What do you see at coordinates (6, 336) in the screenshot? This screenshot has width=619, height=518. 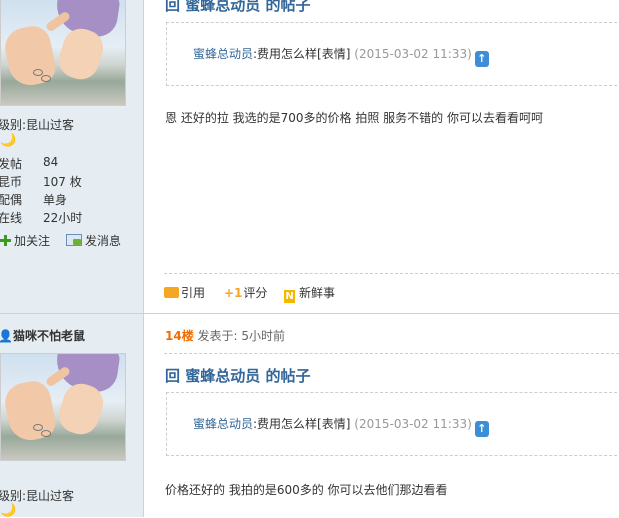 I see `user-icon: 👤` at bounding box center [6, 336].